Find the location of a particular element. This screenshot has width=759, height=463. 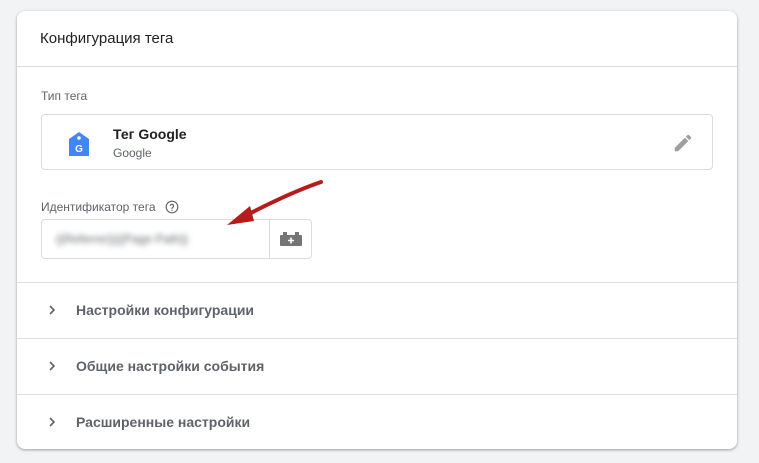

section-advanced-settings: Расширенные настройки is located at coordinates (377, 421).